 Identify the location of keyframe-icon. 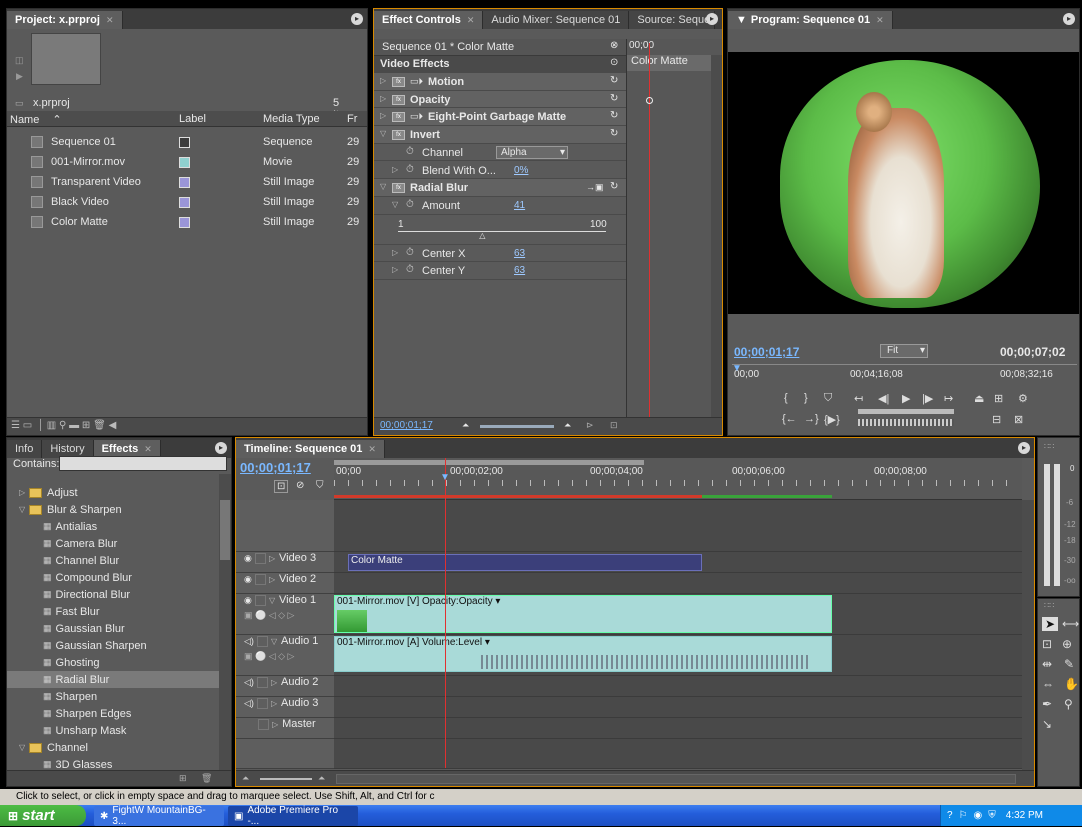
(649, 100).